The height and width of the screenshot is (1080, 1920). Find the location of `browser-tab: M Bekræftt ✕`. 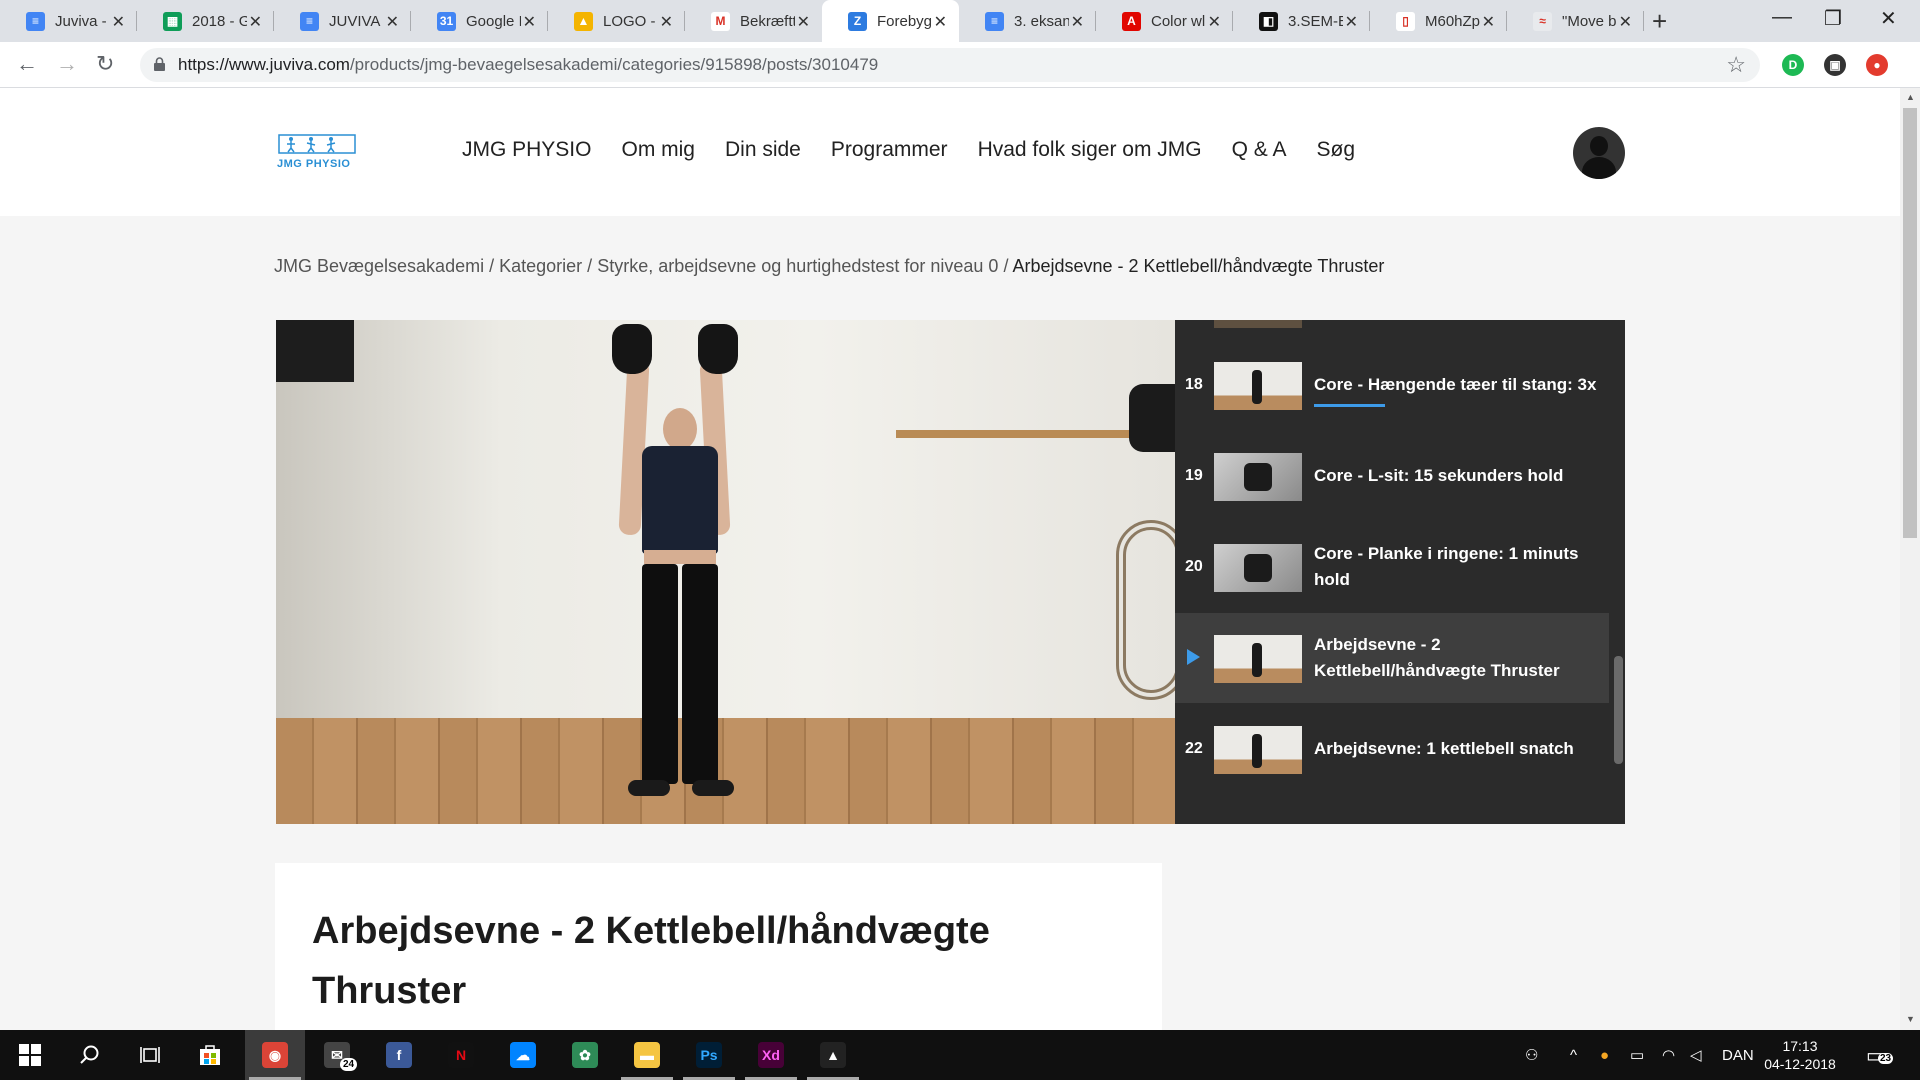

browser-tab: M Bekræftt ✕ is located at coordinates (753, 21).